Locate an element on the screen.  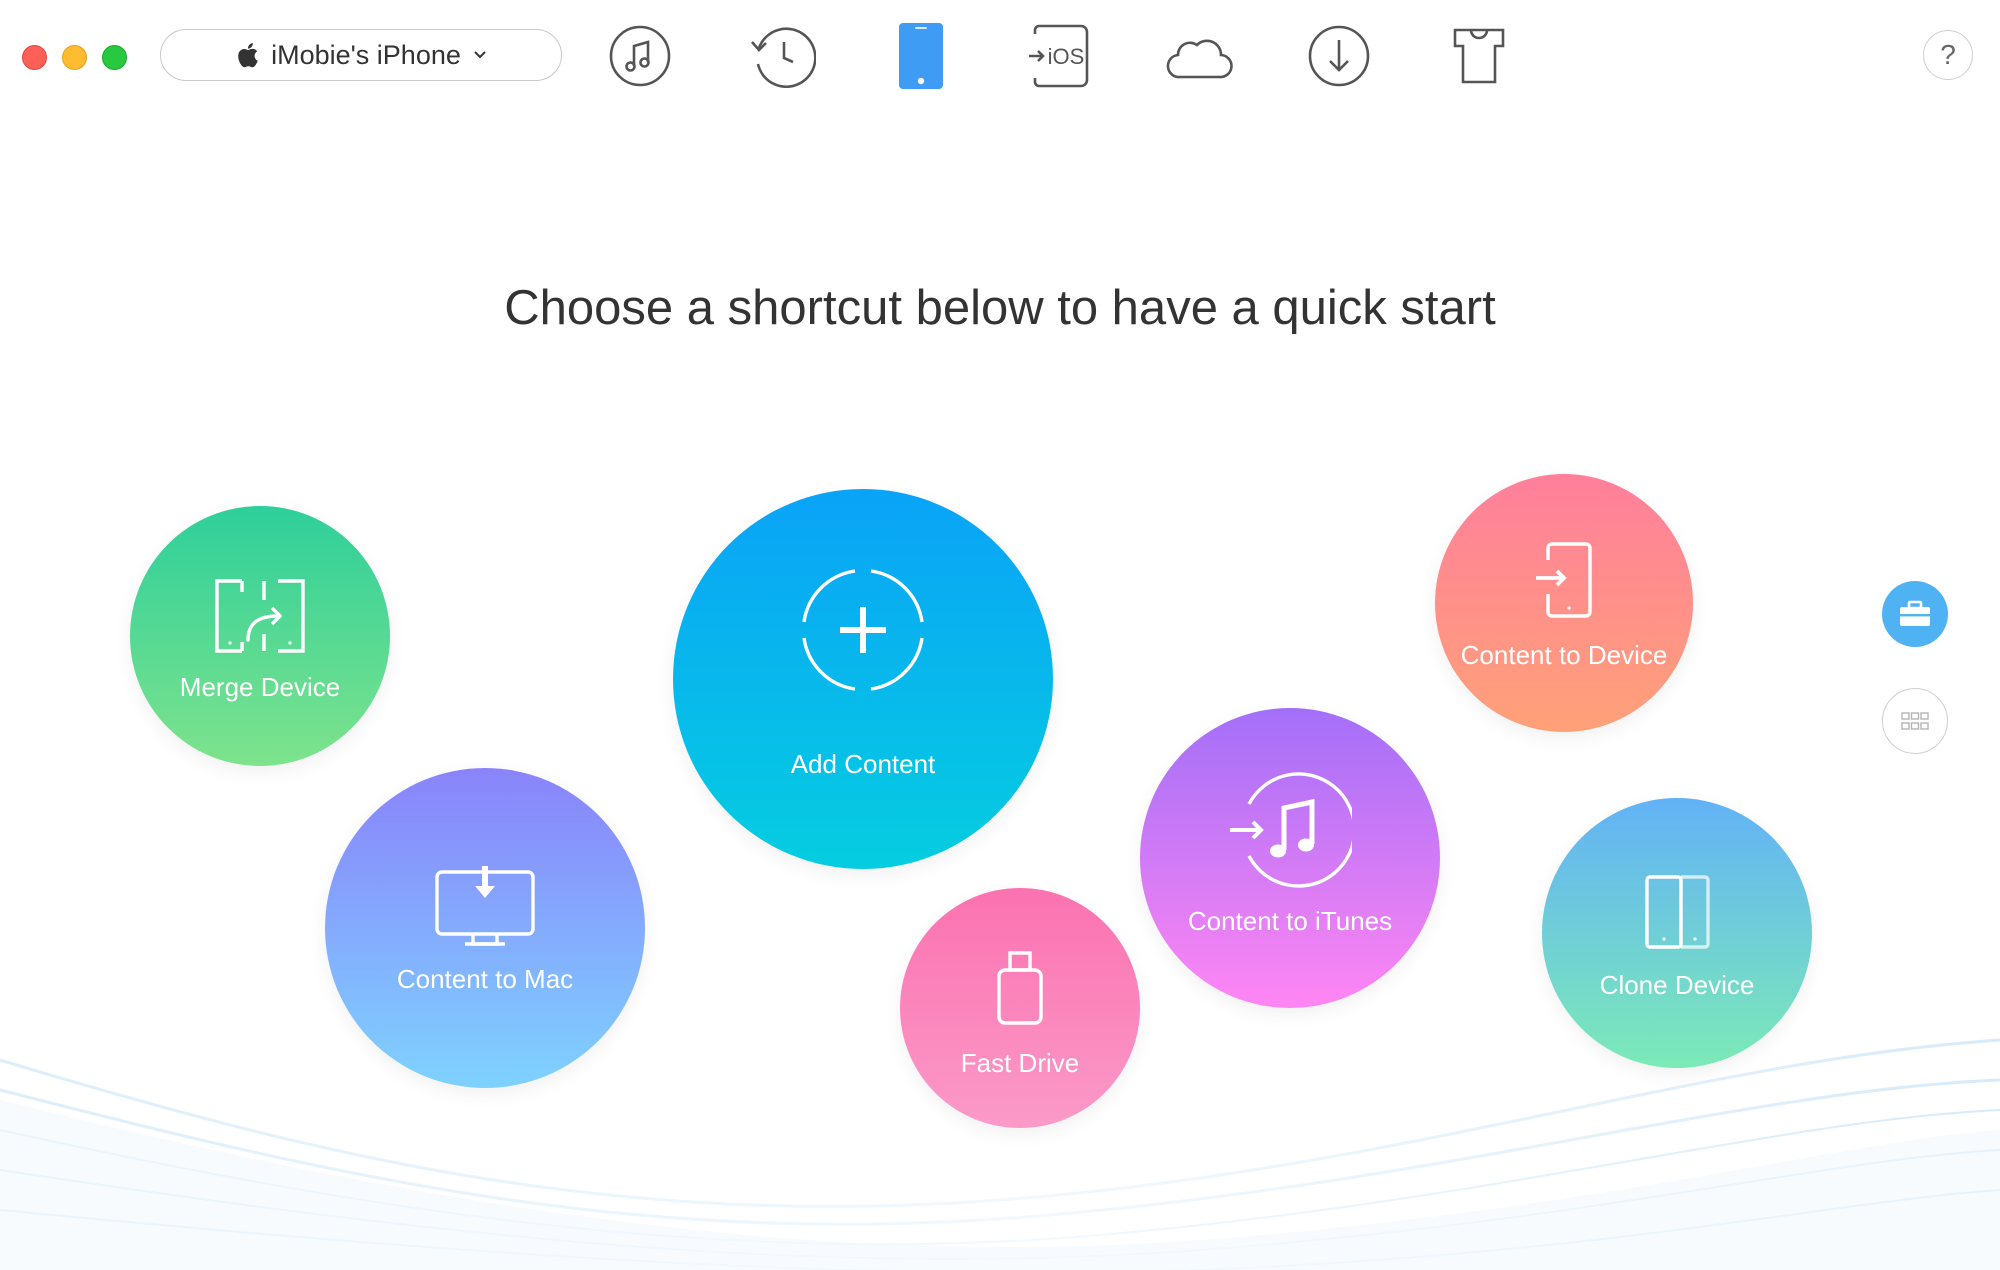
add-icon is located at coordinates (863, 630).